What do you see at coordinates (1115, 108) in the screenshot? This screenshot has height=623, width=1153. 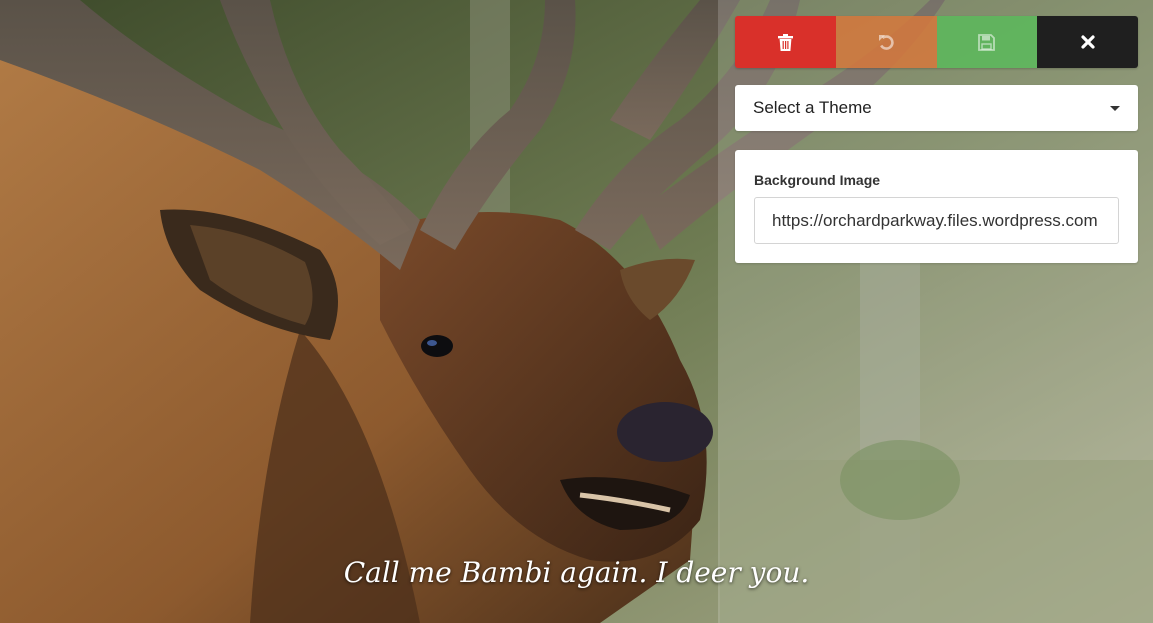 I see `chevron-down-icon` at bounding box center [1115, 108].